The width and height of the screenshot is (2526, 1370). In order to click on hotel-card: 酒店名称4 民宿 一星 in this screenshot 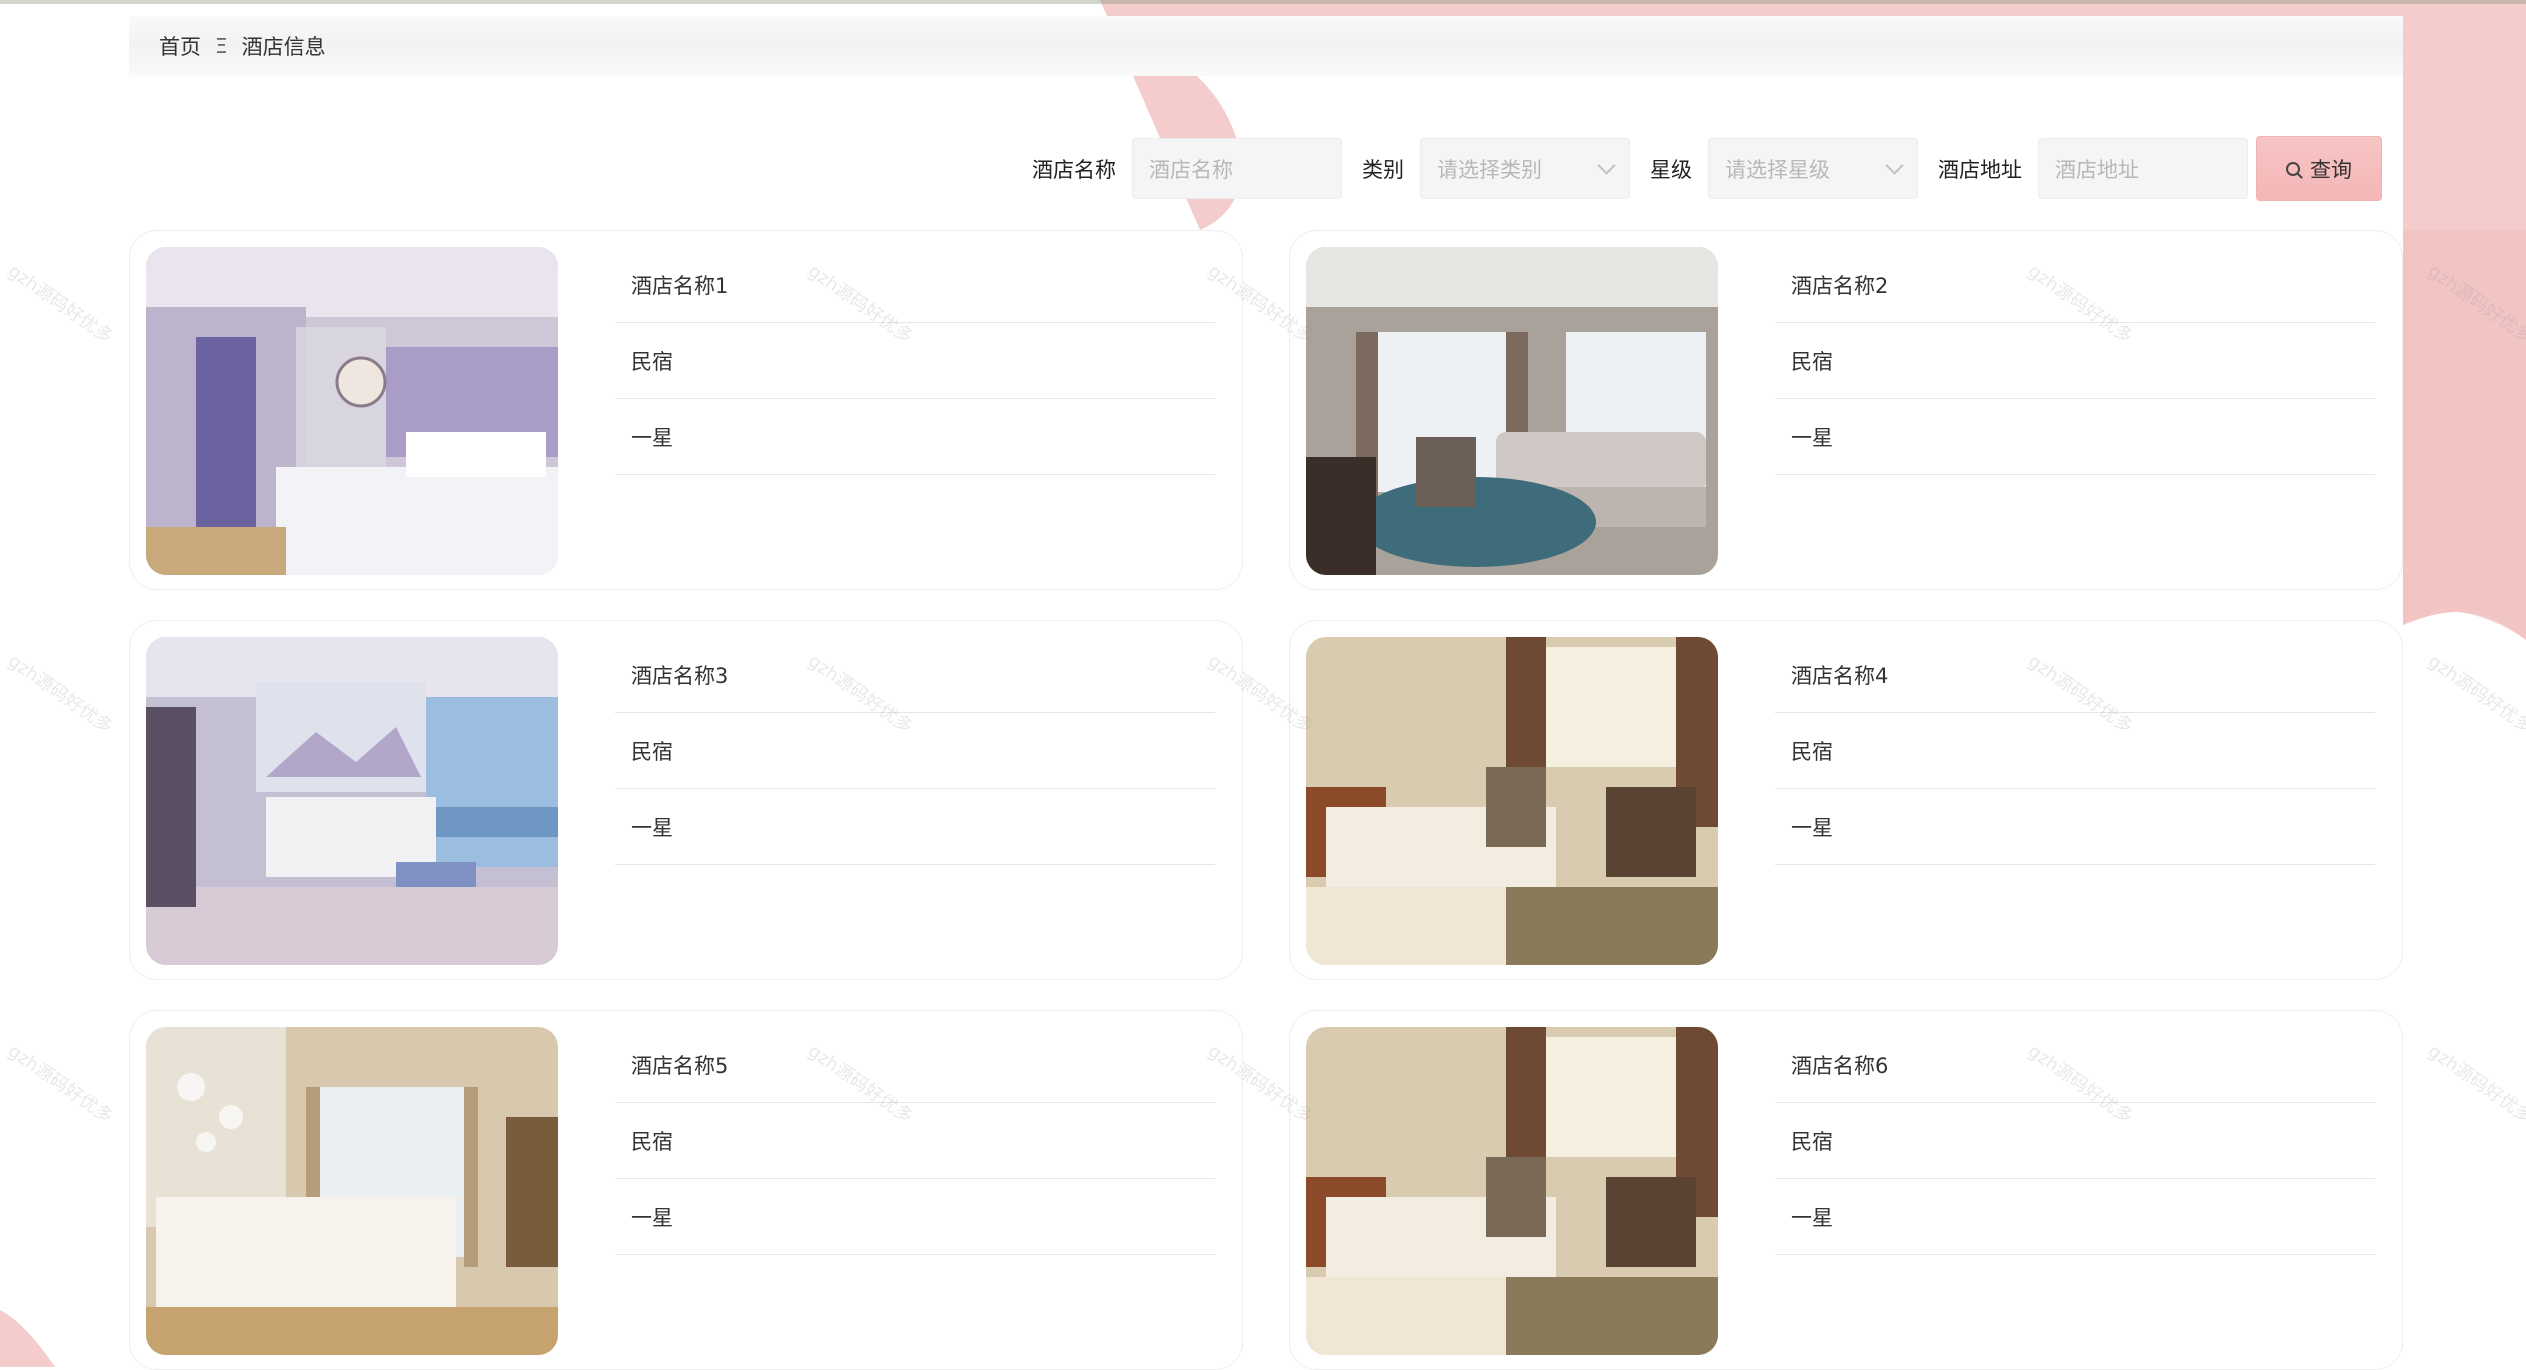, I will do `click(1846, 800)`.